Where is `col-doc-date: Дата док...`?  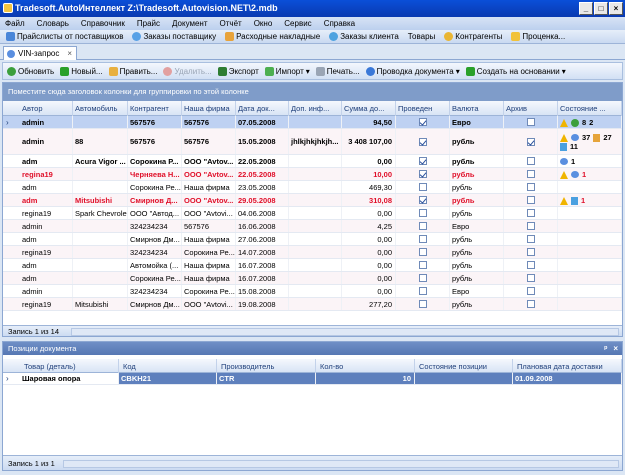 col-doc-date: Дата док... is located at coordinates (262, 108).